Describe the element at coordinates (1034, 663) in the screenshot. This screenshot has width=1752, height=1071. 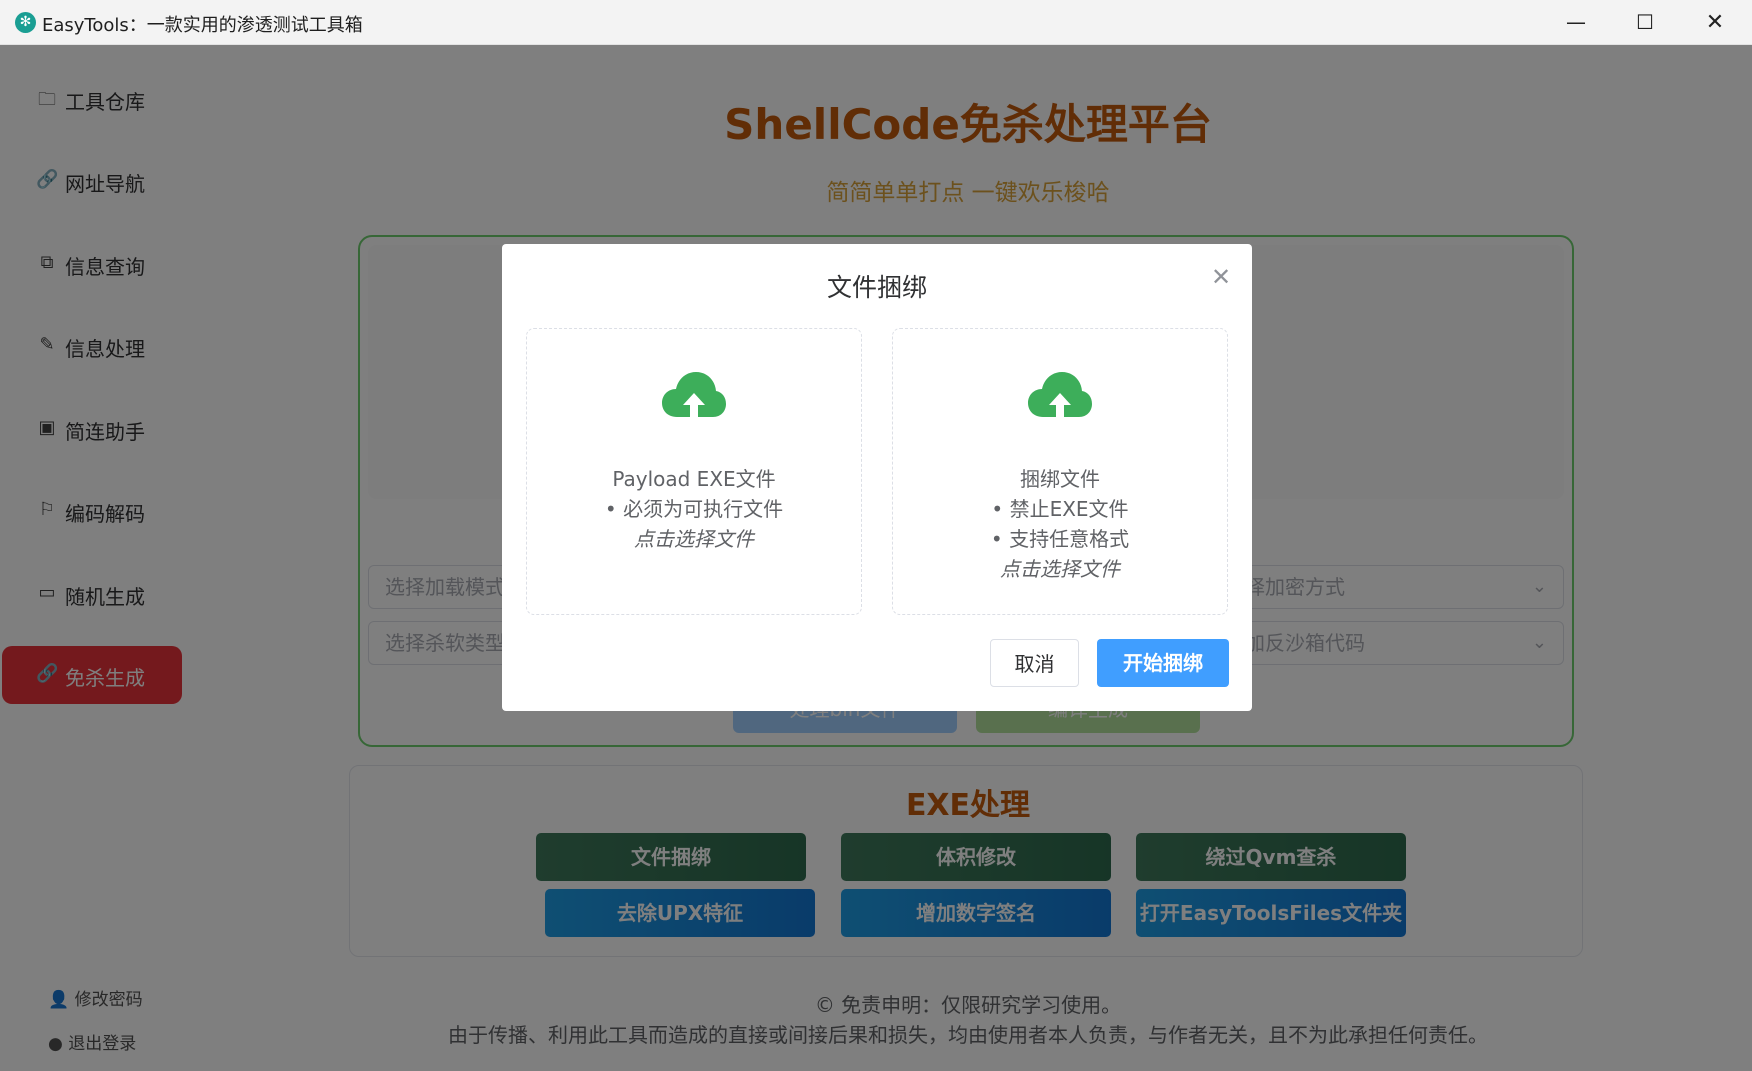
I see `cancel-button: 取消` at that location.